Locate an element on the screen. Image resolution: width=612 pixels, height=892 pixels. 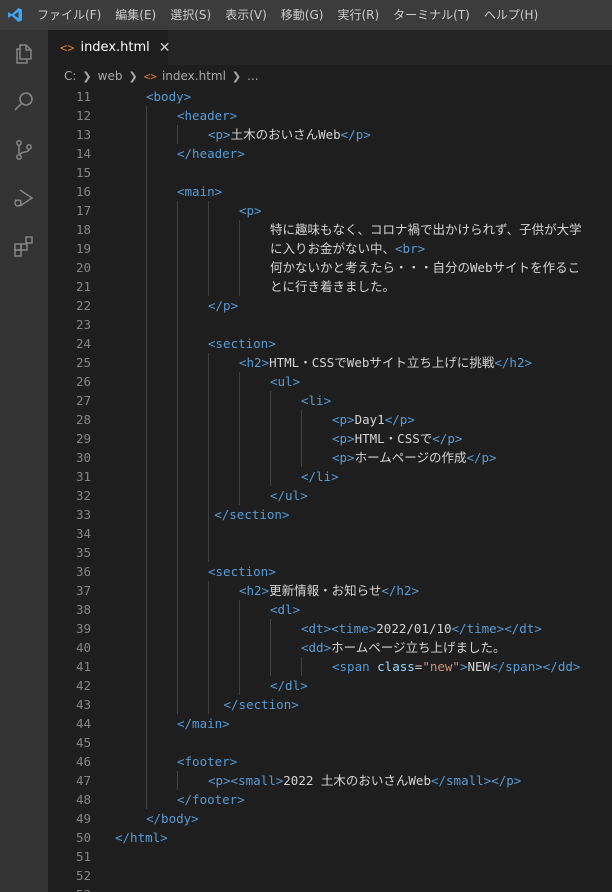
code-line: 11 <body> is located at coordinates (330, 96).